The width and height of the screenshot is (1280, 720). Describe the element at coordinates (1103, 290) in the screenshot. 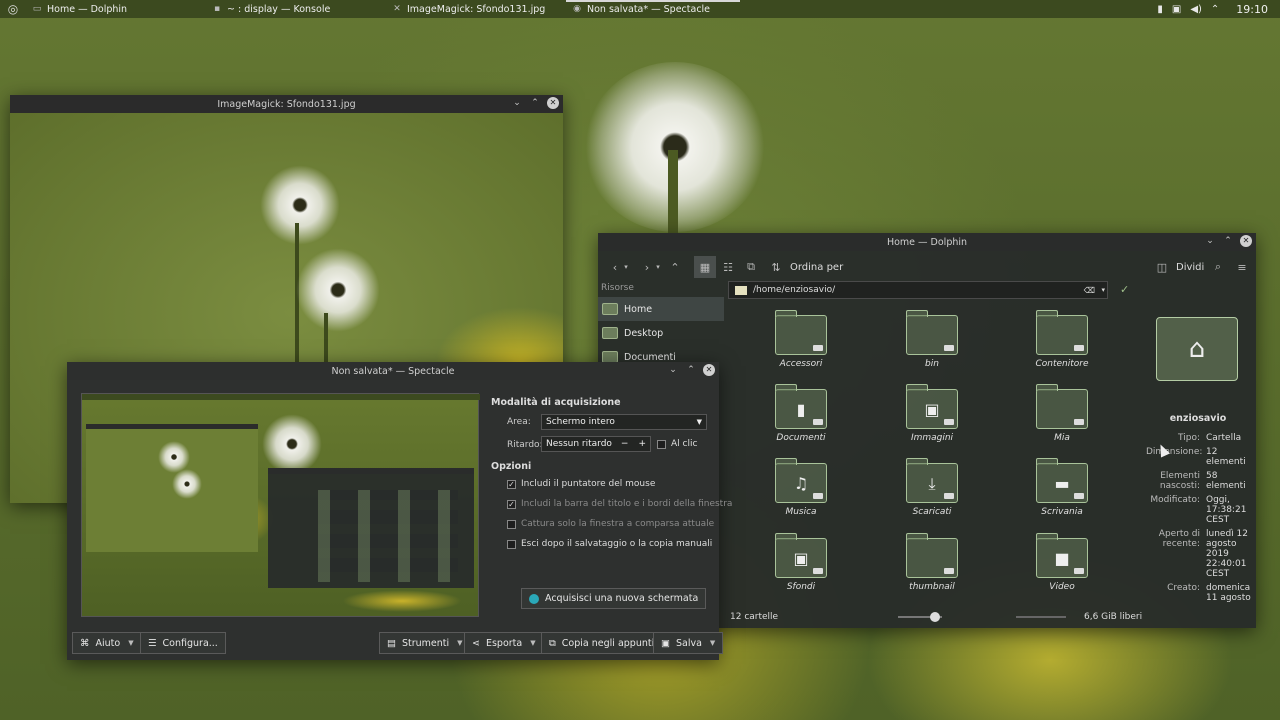

I see `dropdown-icon: ▾` at that location.